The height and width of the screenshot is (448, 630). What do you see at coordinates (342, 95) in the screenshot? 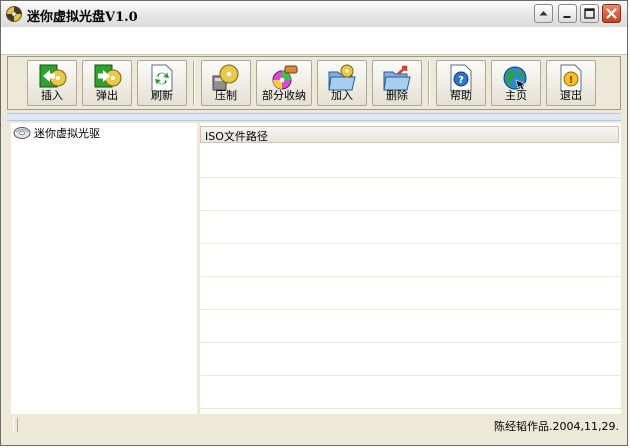
I see `add-label: 加入` at bounding box center [342, 95].